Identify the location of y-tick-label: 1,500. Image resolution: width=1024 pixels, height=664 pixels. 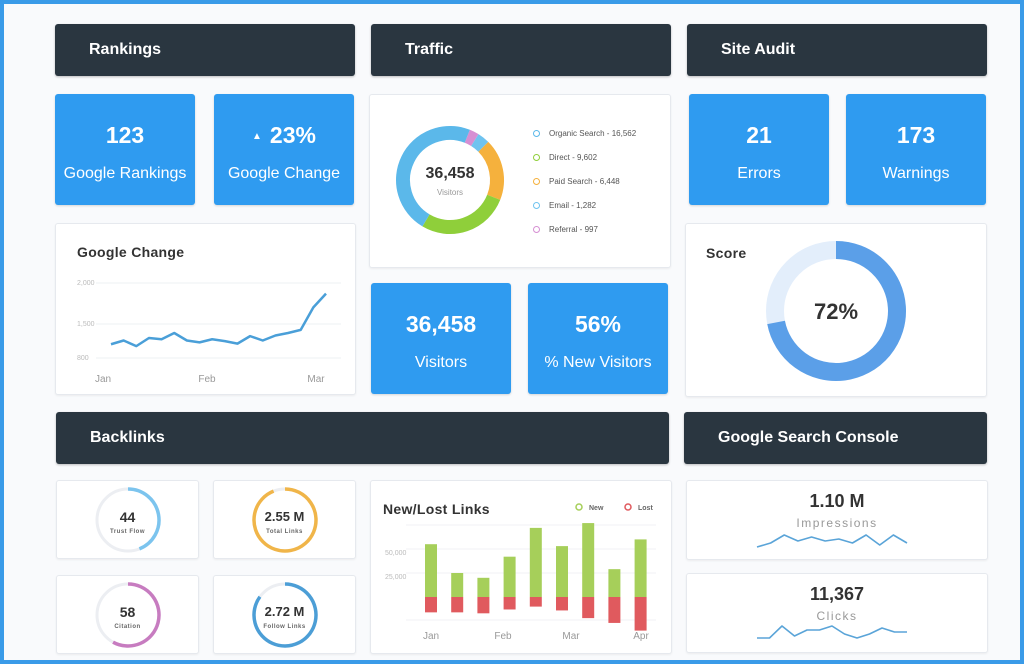
(86, 324).